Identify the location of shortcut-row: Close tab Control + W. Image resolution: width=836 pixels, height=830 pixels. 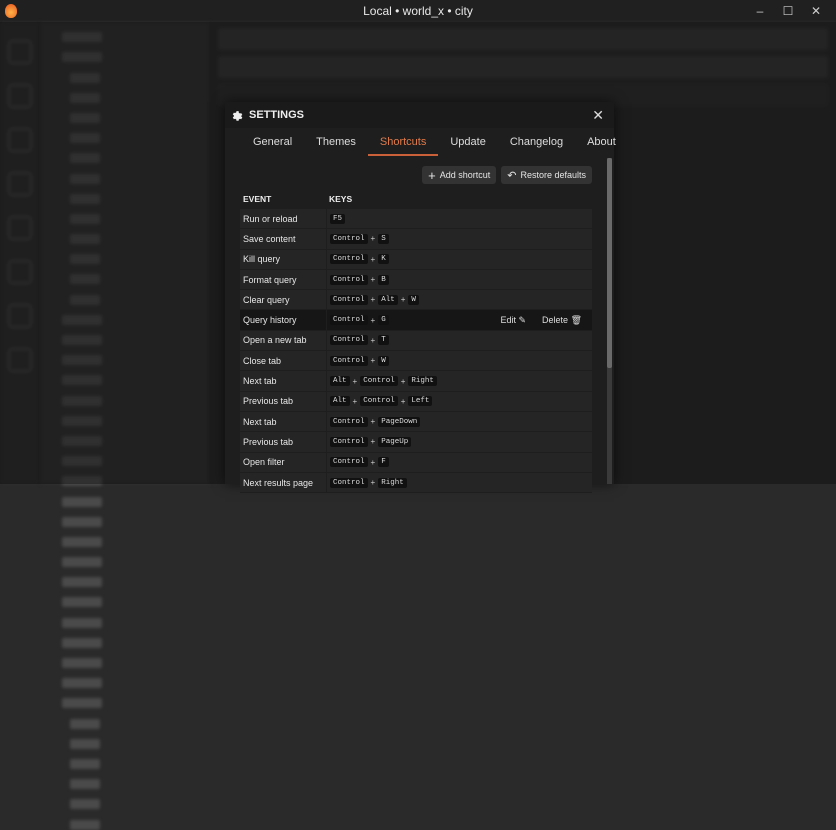
(416, 361).